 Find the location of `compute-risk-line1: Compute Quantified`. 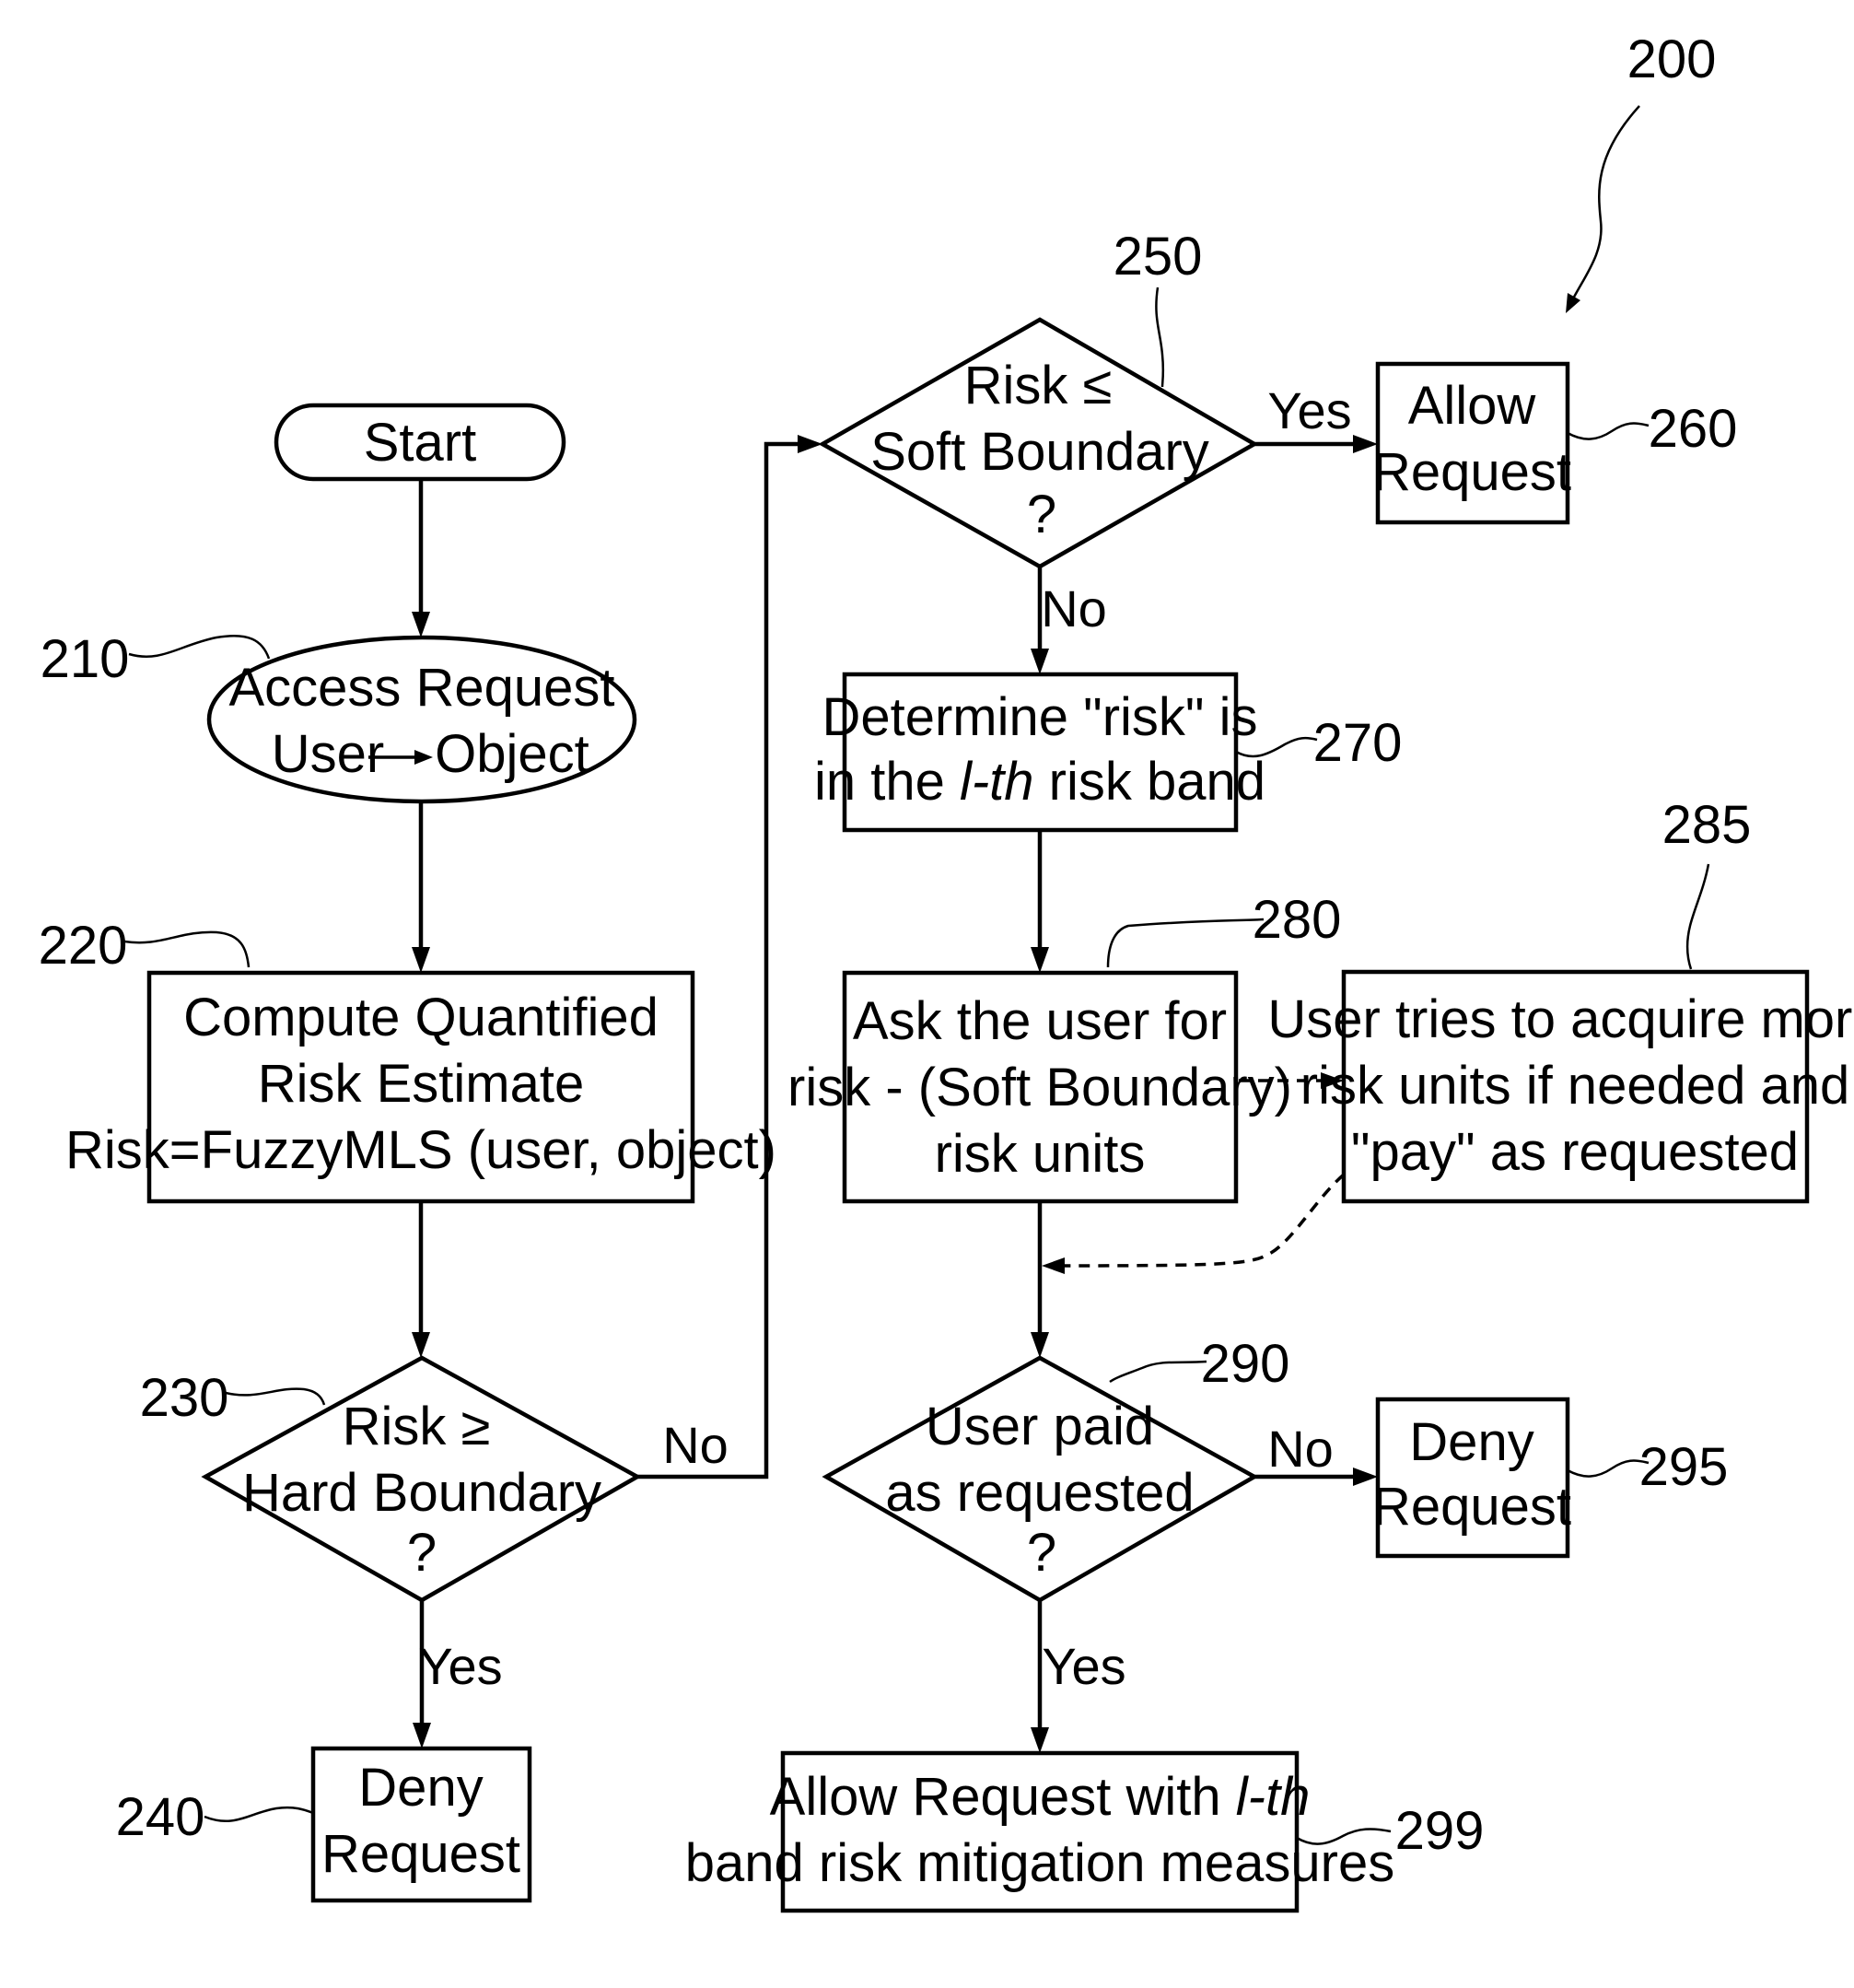

compute-risk-line1: Compute Quantified is located at coordinates (421, 1018).